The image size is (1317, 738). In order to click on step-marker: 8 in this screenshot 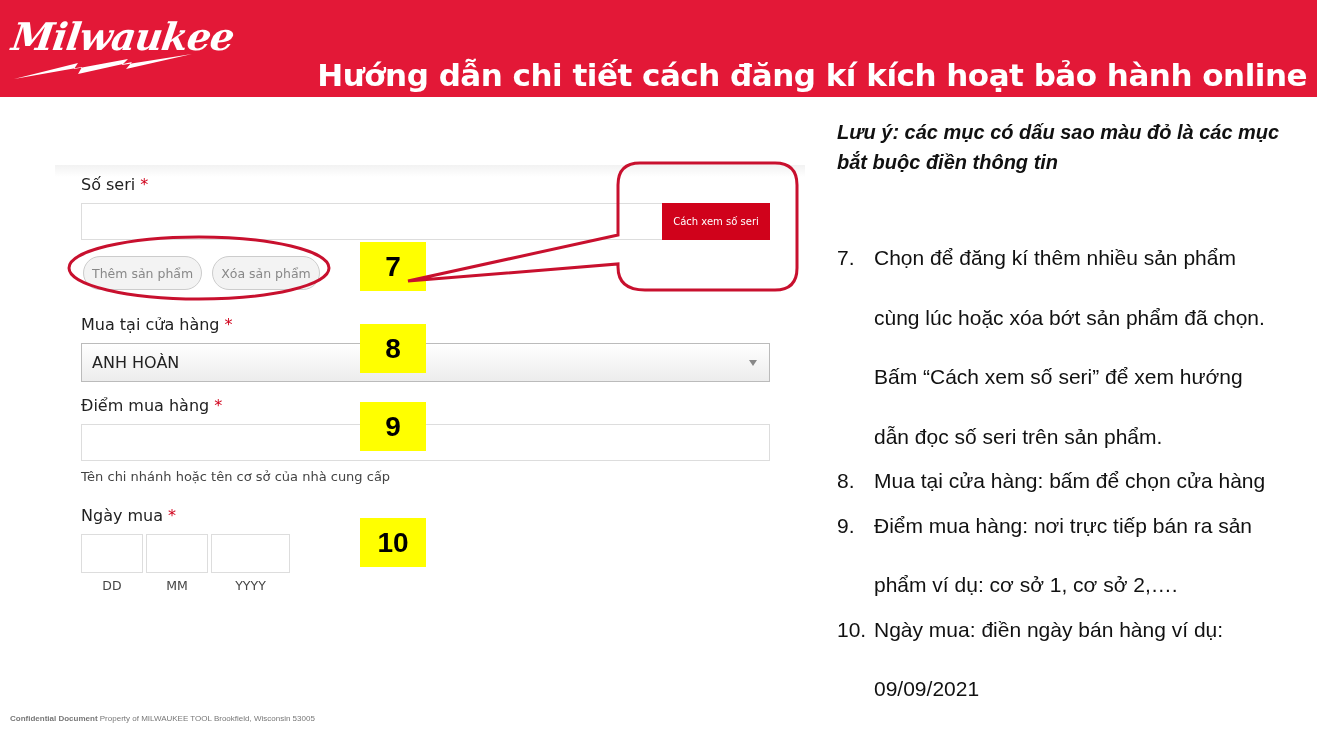, I will do `click(393, 348)`.